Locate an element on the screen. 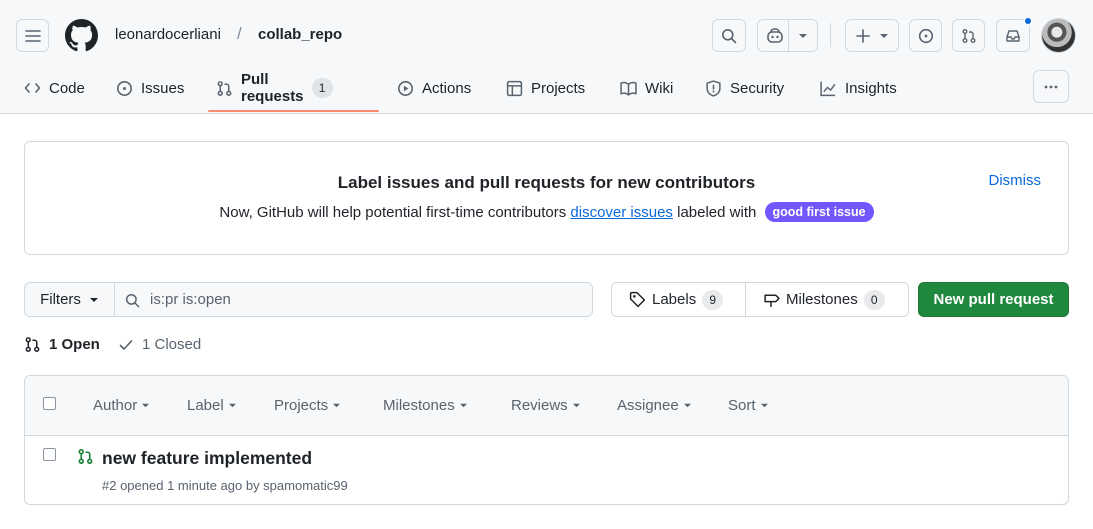 Image resolution: width=1093 pixels, height=529 pixels. notification-indicator is located at coordinates (1028, 21).